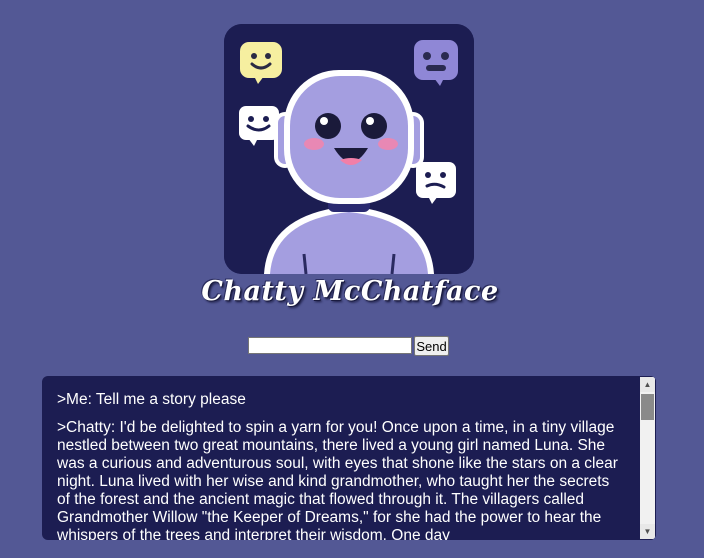 This screenshot has height=558, width=704. I want to click on scroll-down-icon: ▼, so click(647, 531).